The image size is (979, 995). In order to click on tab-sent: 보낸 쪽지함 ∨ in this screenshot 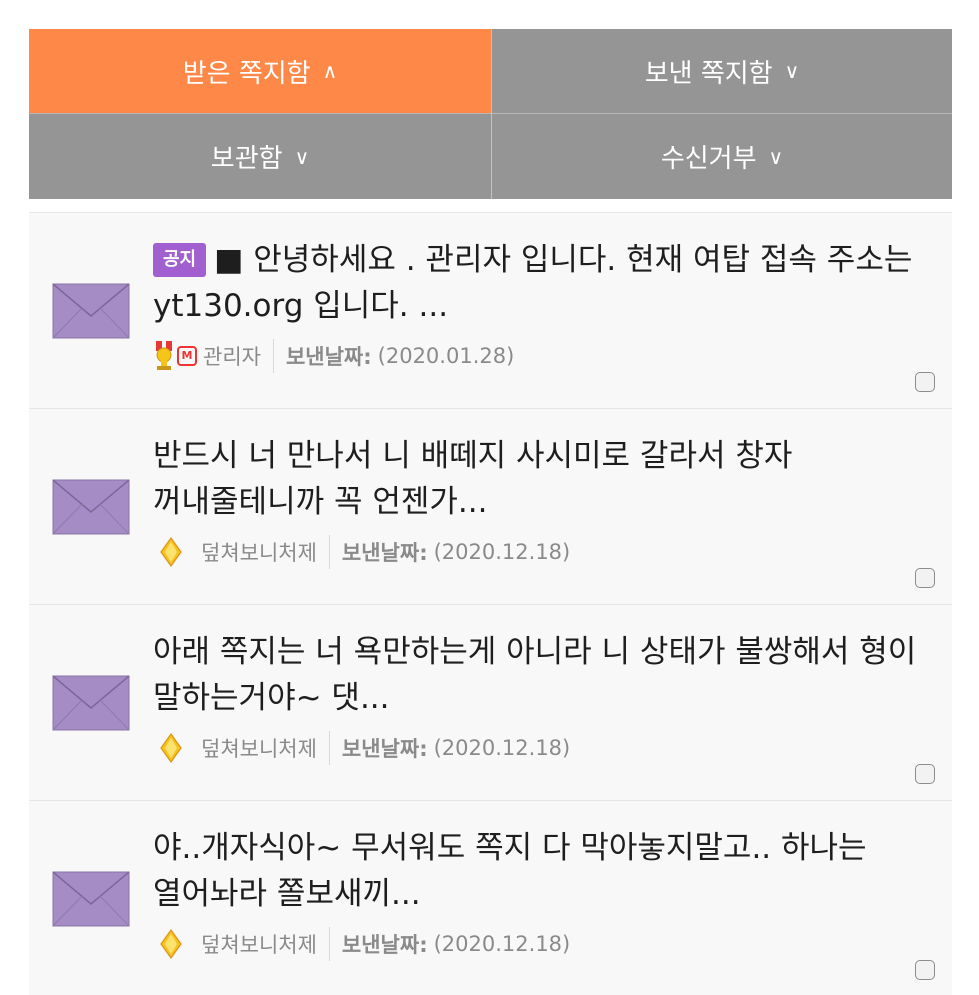, I will do `click(721, 71)`.